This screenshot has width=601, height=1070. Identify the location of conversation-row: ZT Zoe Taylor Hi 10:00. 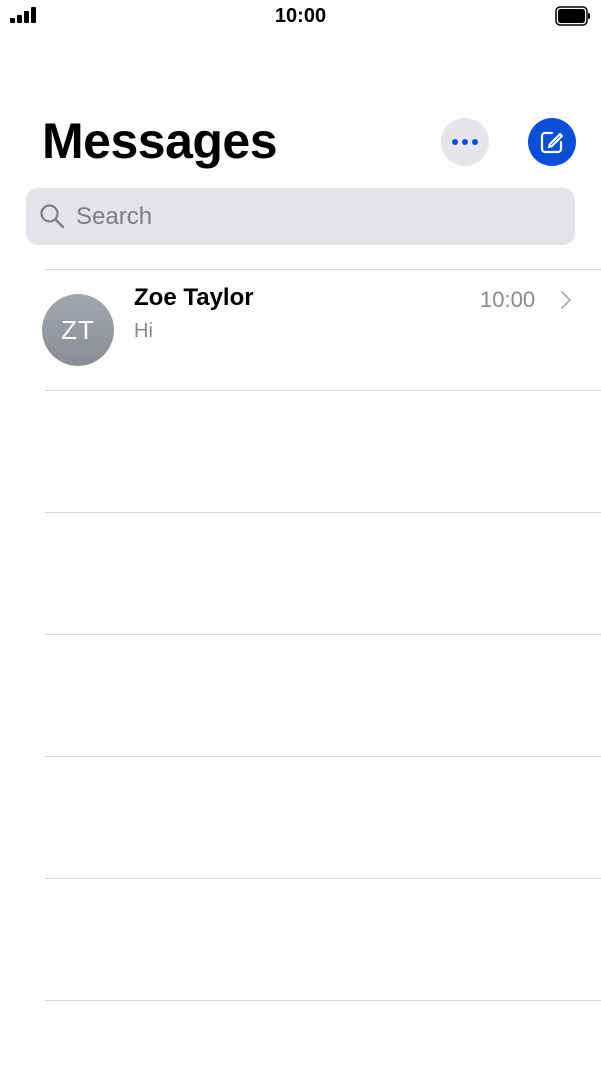
(300, 330).